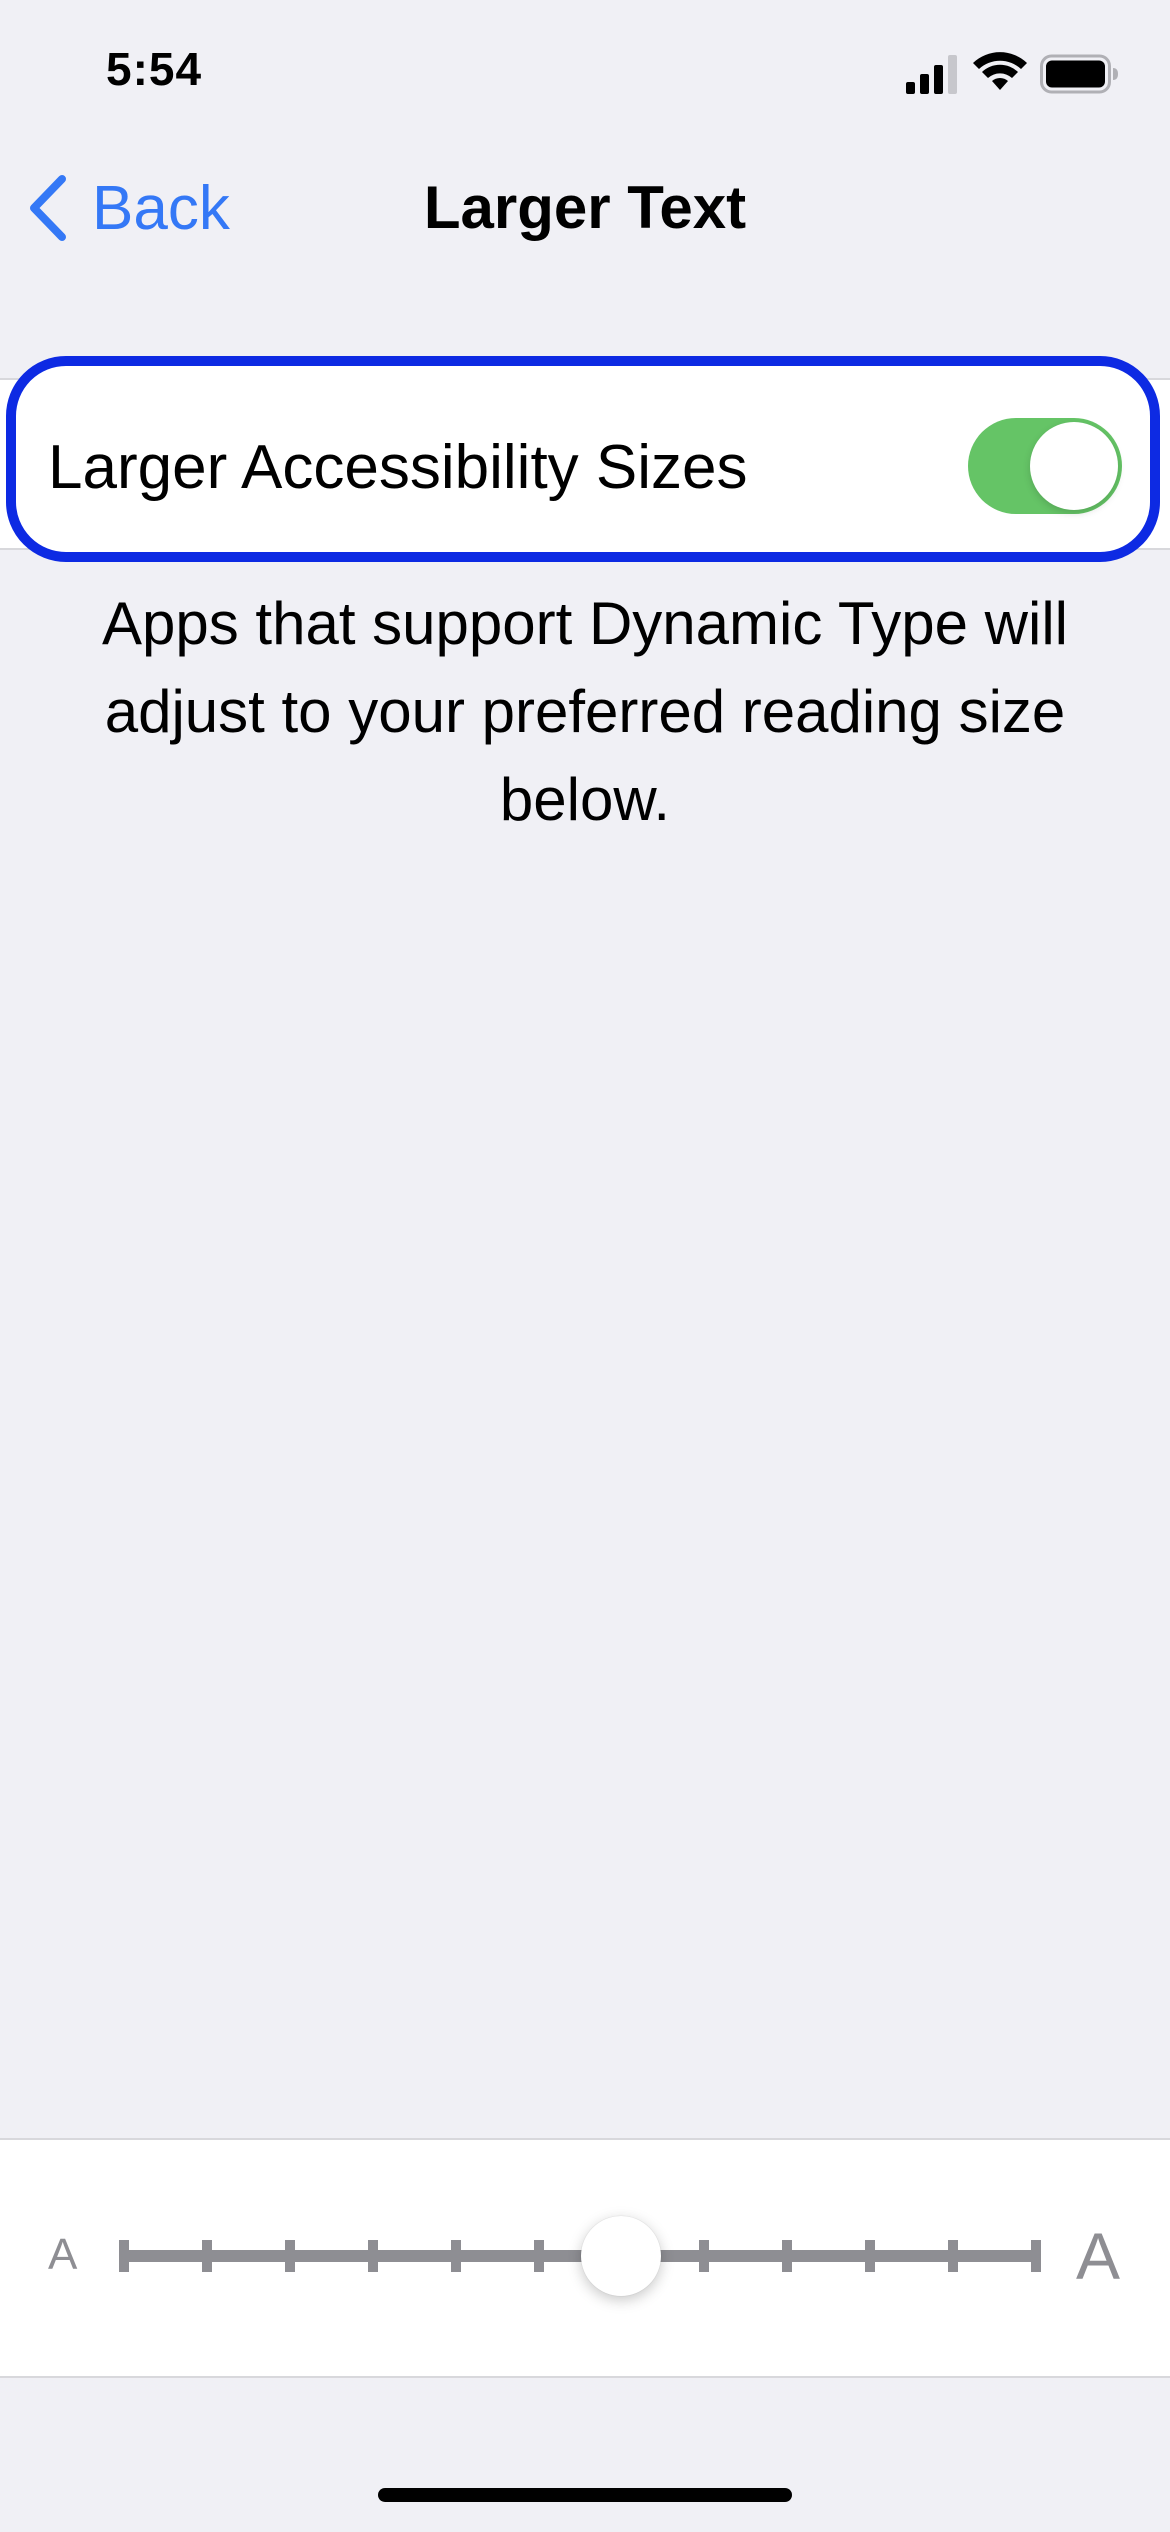  Describe the element at coordinates (1074, 466) in the screenshot. I see `toggle-knob` at that location.